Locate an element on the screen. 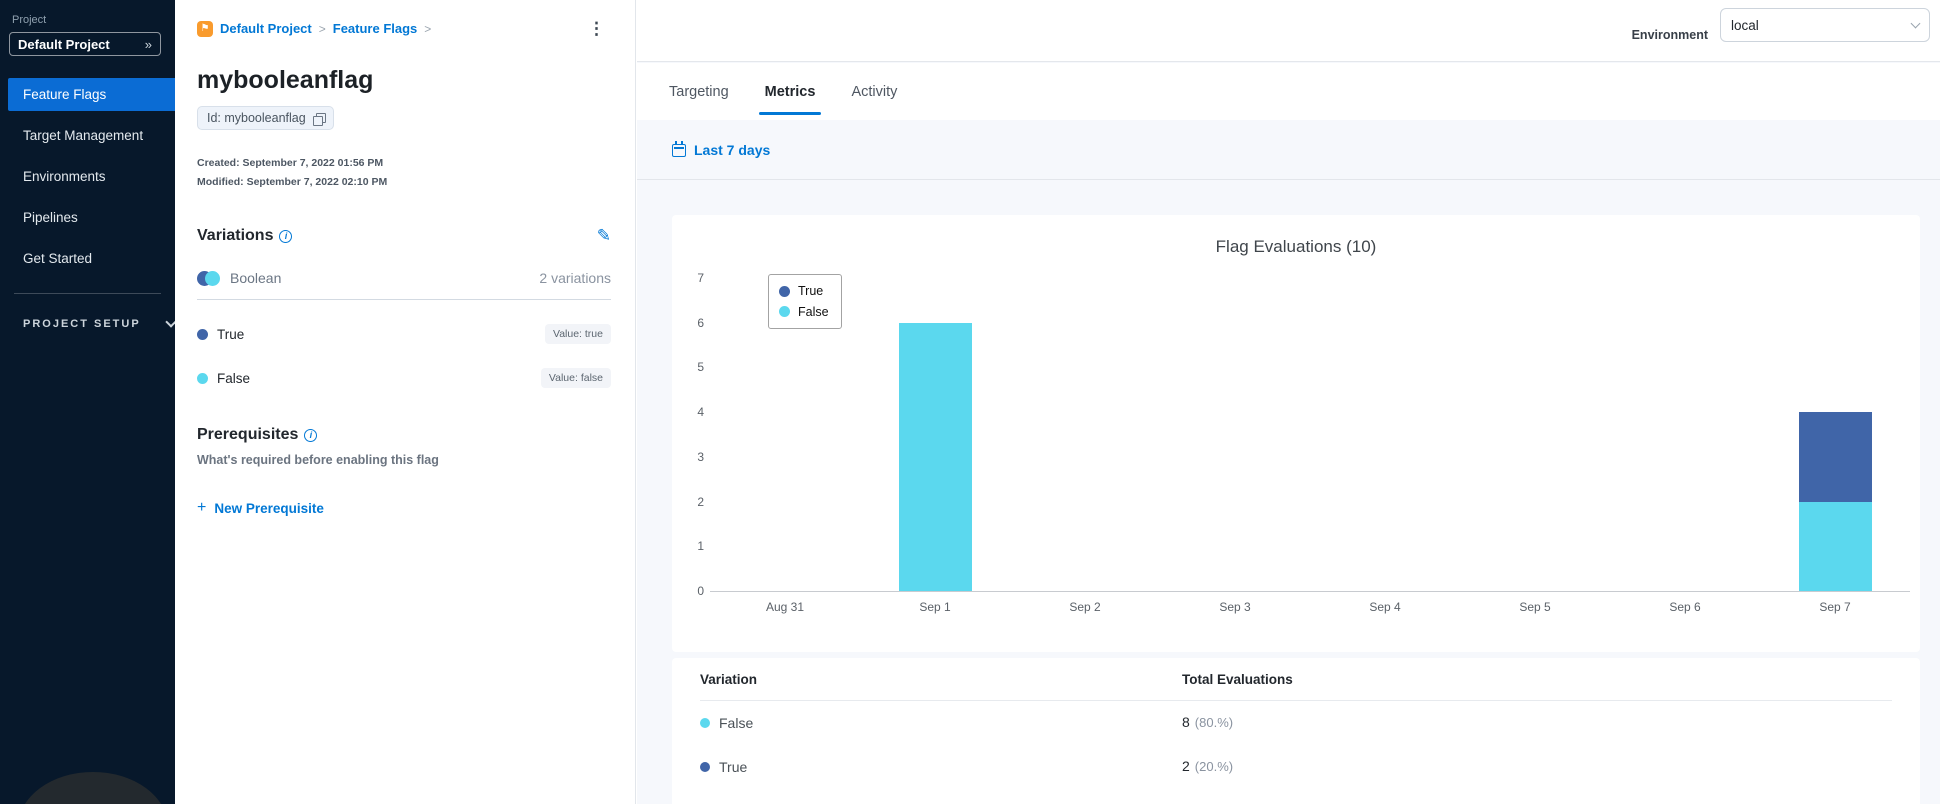  breadcrumb-link-project: Default Project is located at coordinates (266, 28).